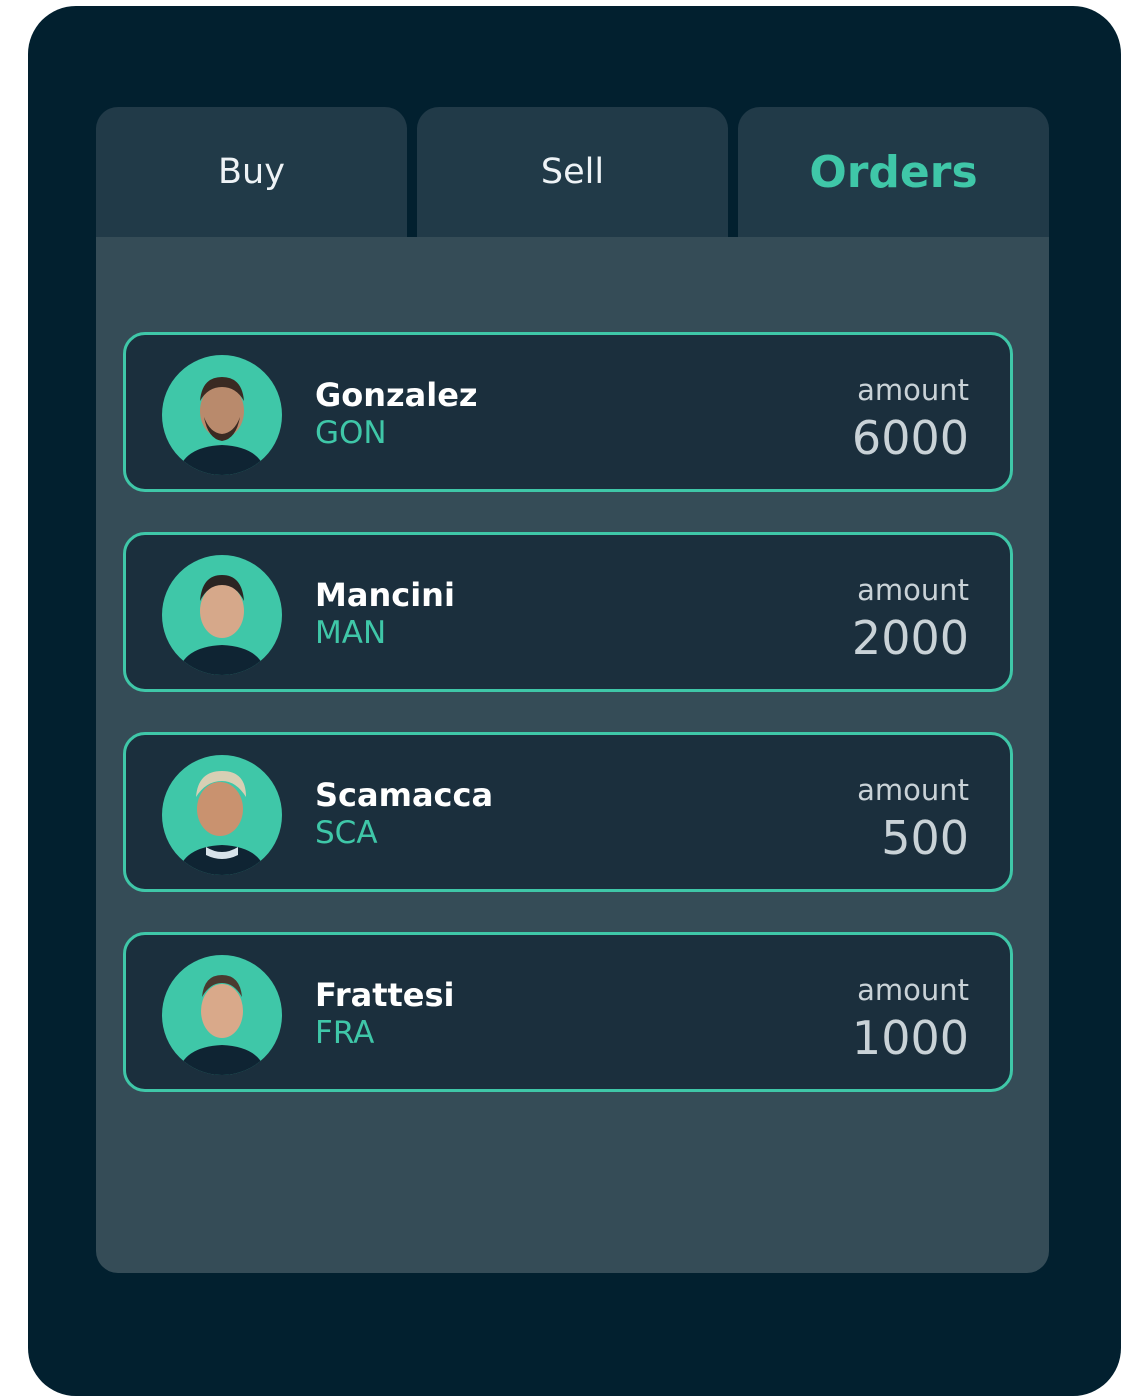  I want to click on tab-sell-label: Sell, so click(572, 172).